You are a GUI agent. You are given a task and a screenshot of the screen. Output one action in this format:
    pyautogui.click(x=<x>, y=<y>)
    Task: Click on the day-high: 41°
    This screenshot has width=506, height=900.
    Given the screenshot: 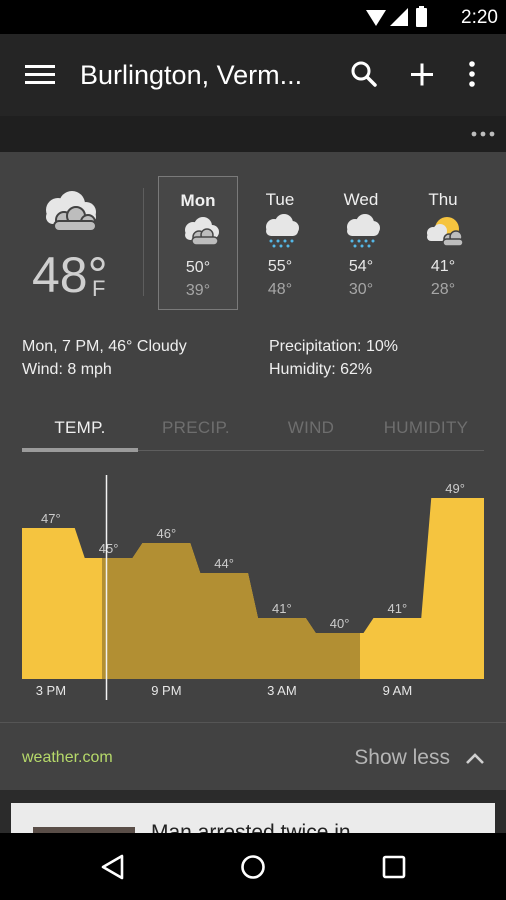 What is the action you would take?
    pyautogui.click(x=443, y=266)
    